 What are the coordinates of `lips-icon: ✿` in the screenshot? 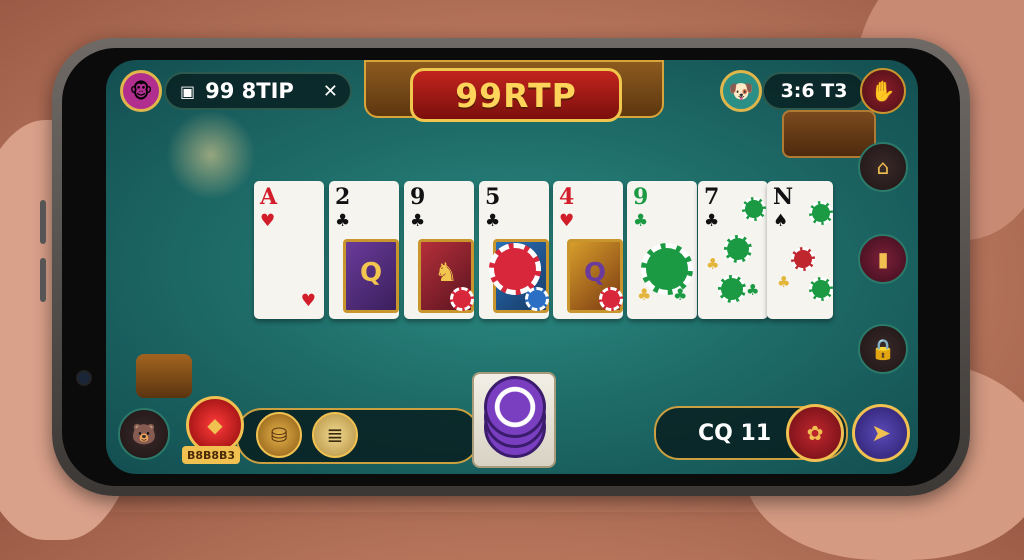 It's located at (815, 433).